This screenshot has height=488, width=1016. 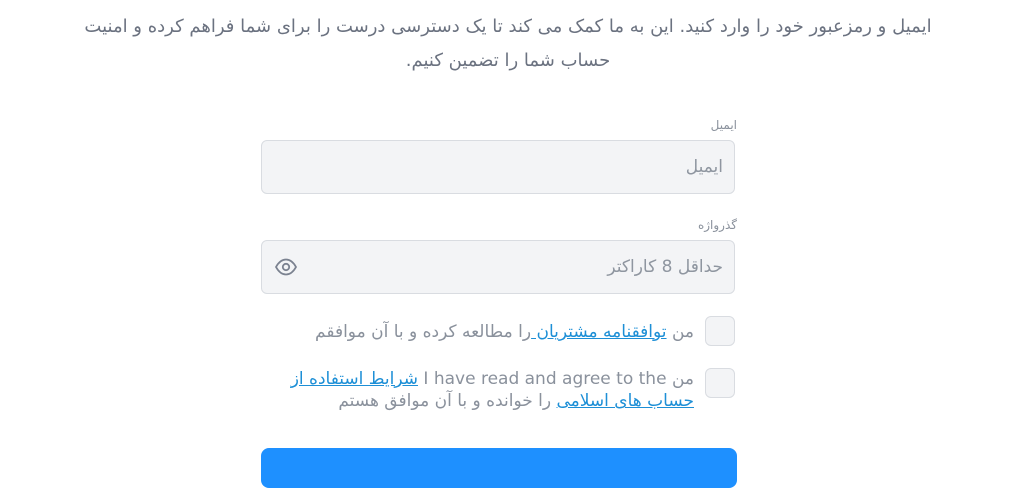 I want to click on submit-button, so click(x=499, y=468).